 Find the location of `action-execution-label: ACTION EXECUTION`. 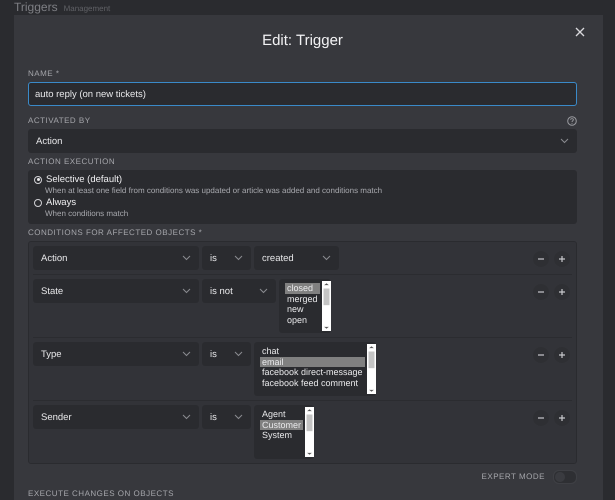

action-execution-label: ACTION EXECUTION is located at coordinates (72, 161).